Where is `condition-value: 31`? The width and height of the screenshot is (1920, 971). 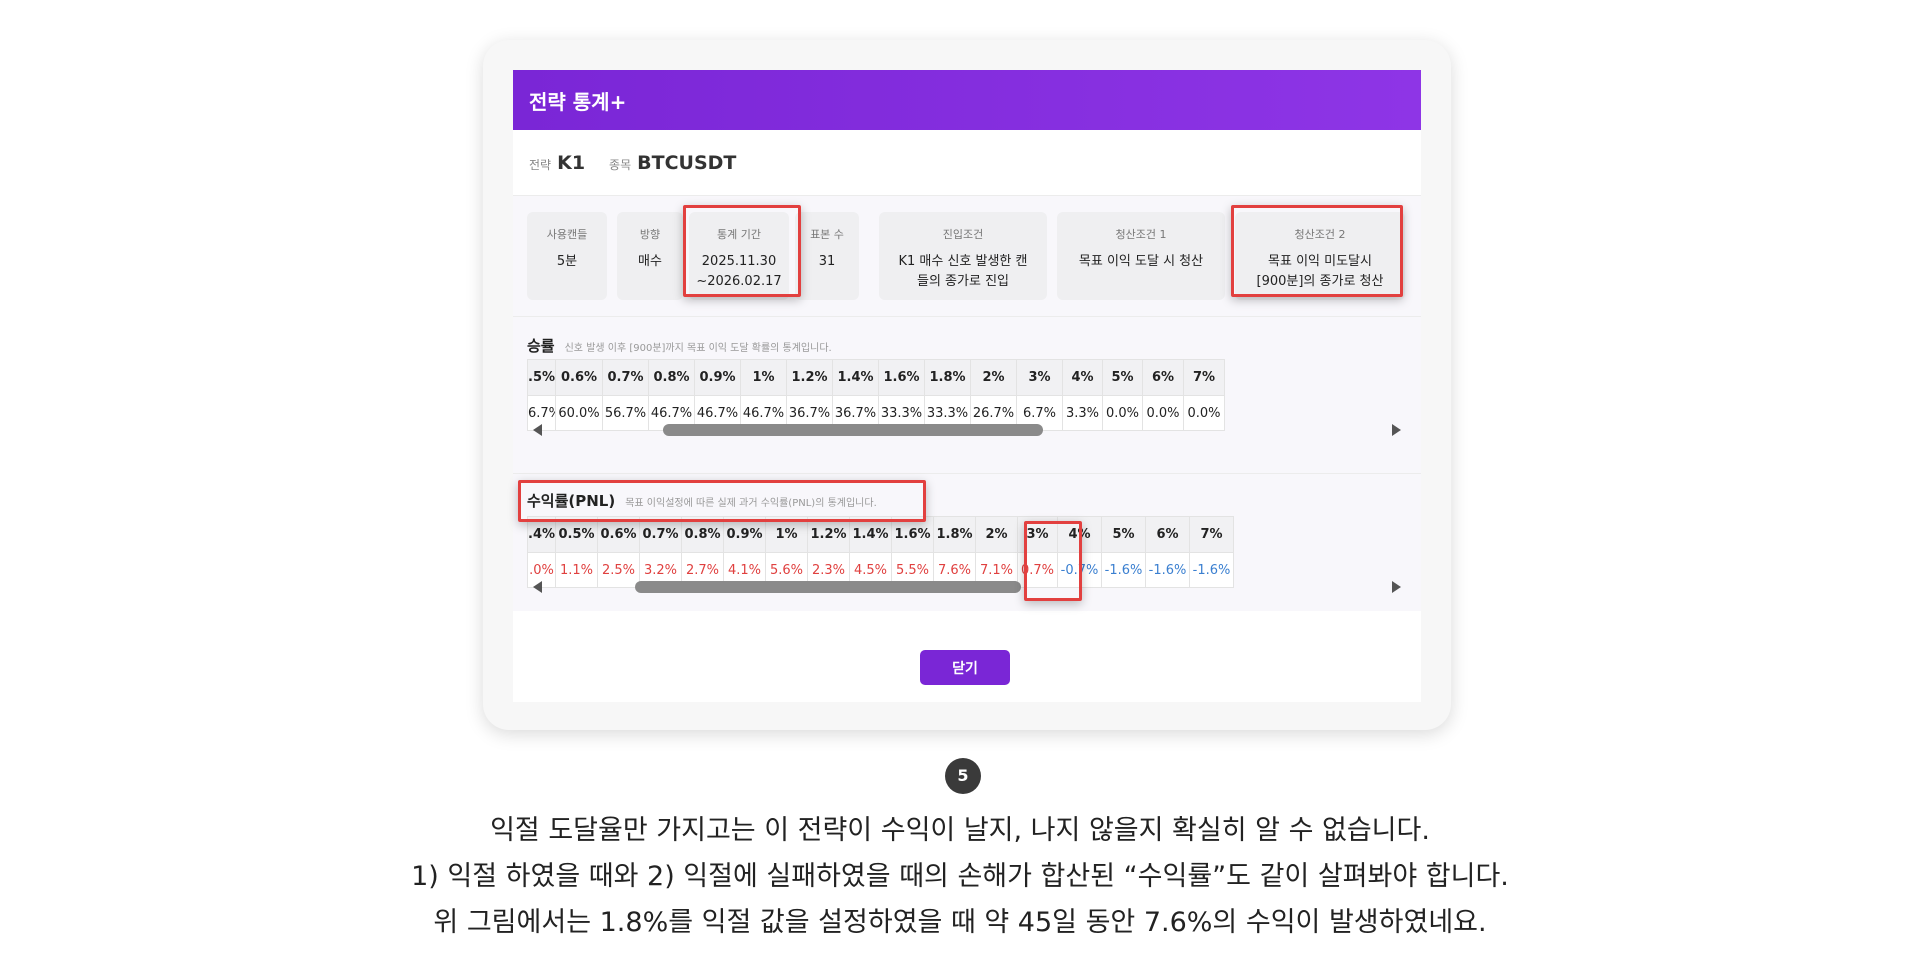
condition-value: 31 is located at coordinates (827, 261).